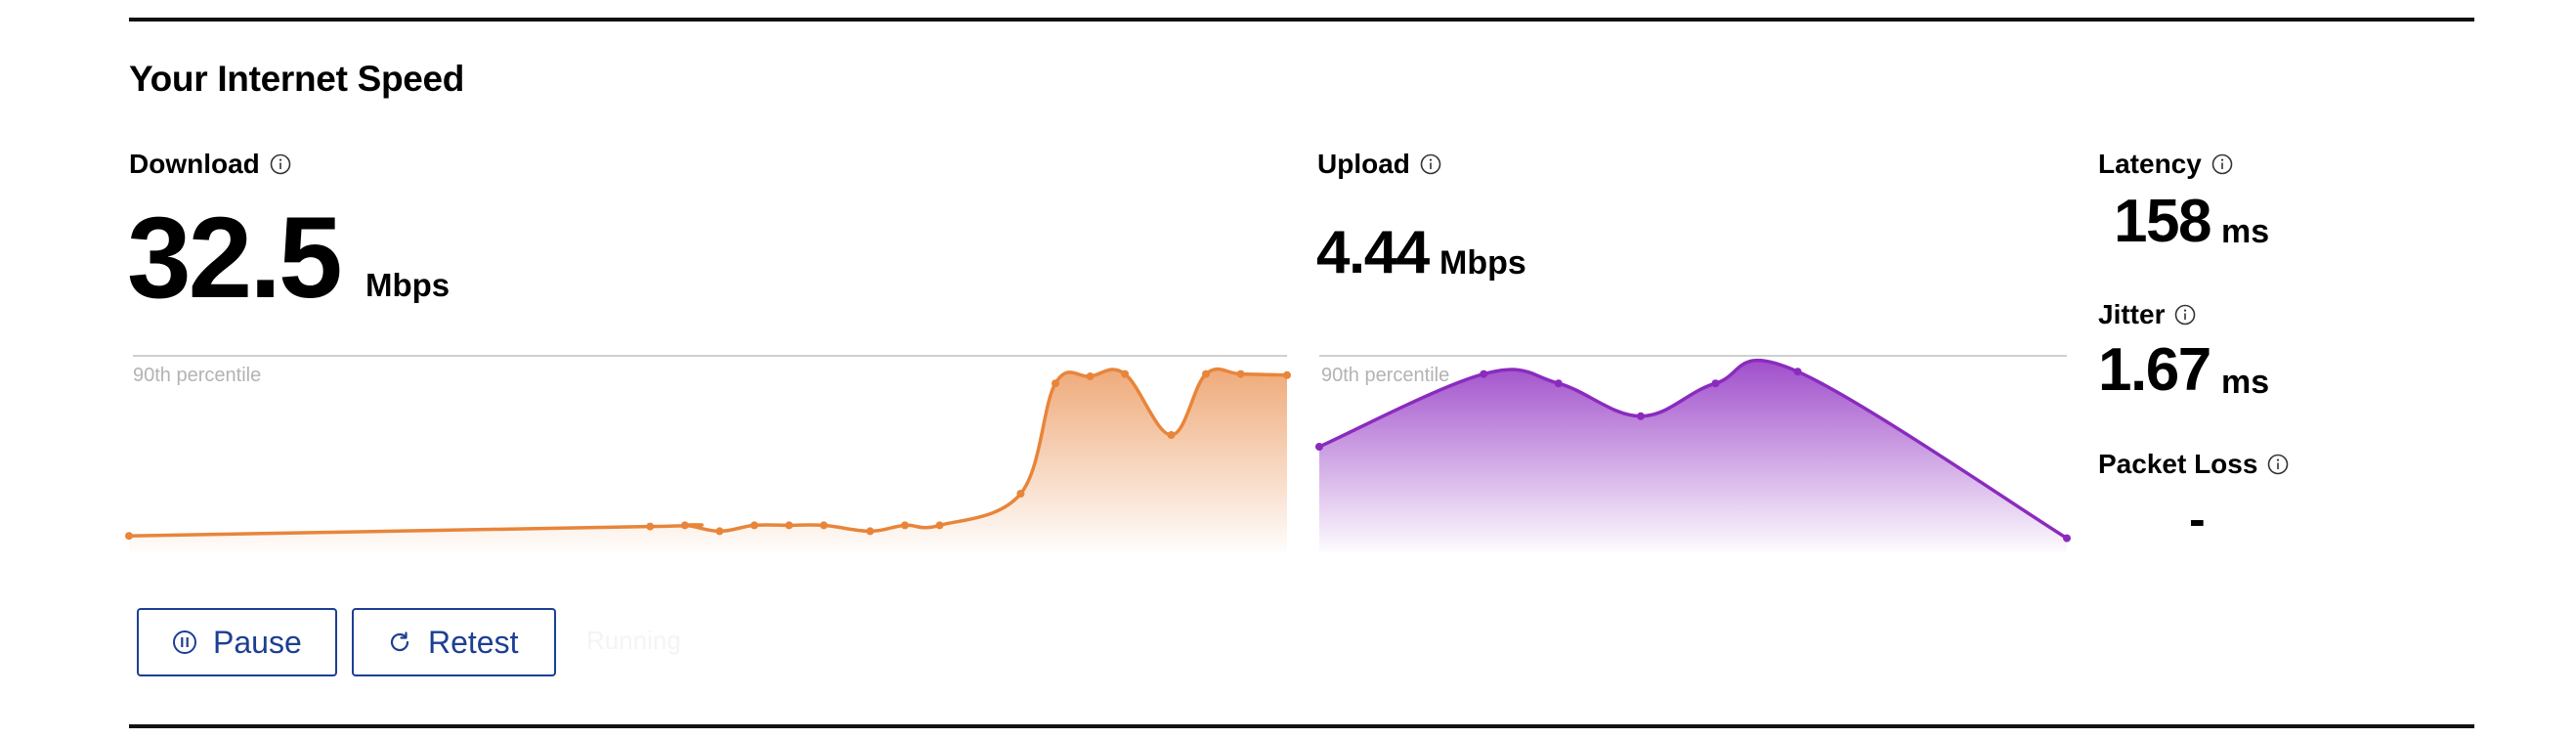  What do you see at coordinates (2197, 519) in the screenshot?
I see `packet-loss-value: -` at bounding box center [2197, 519].